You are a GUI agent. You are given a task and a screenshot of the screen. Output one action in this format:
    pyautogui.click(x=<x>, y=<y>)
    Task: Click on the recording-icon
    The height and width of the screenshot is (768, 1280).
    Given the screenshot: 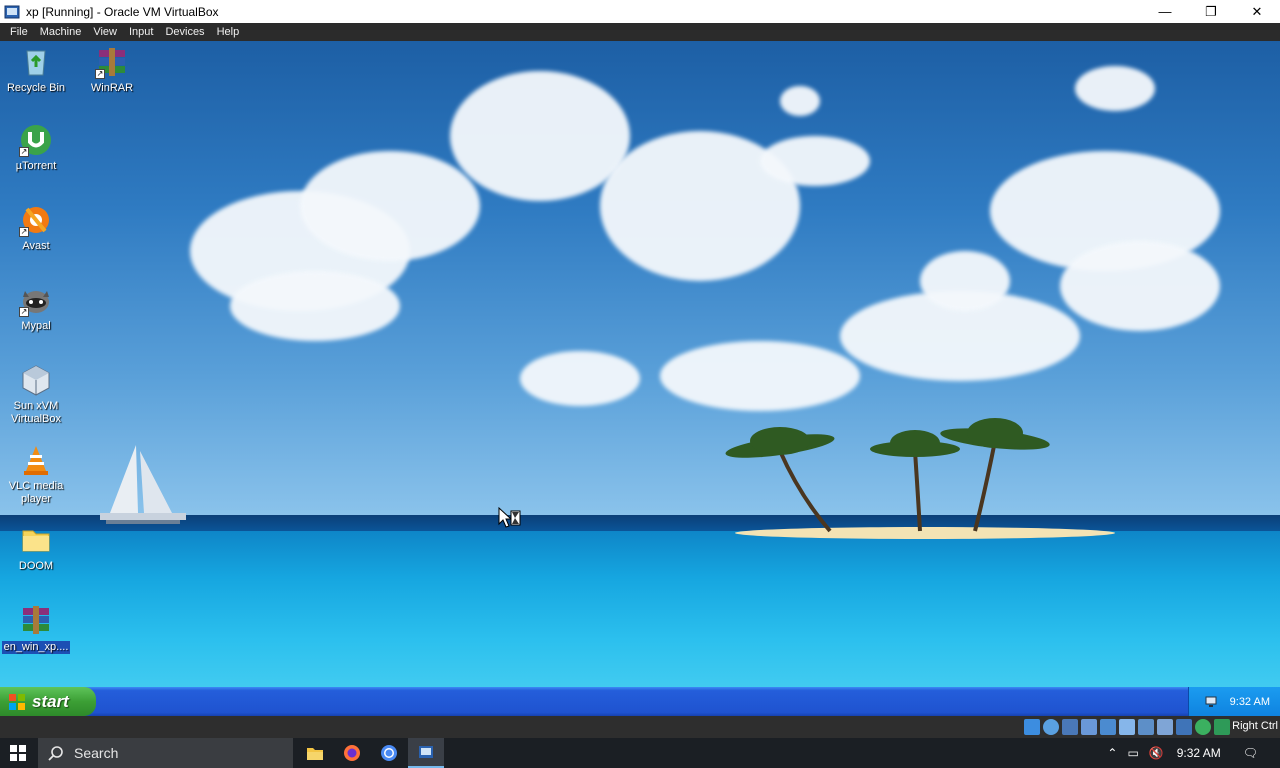 What is the action you would take?
    pyautogui.click(x=1165, y=727)
    